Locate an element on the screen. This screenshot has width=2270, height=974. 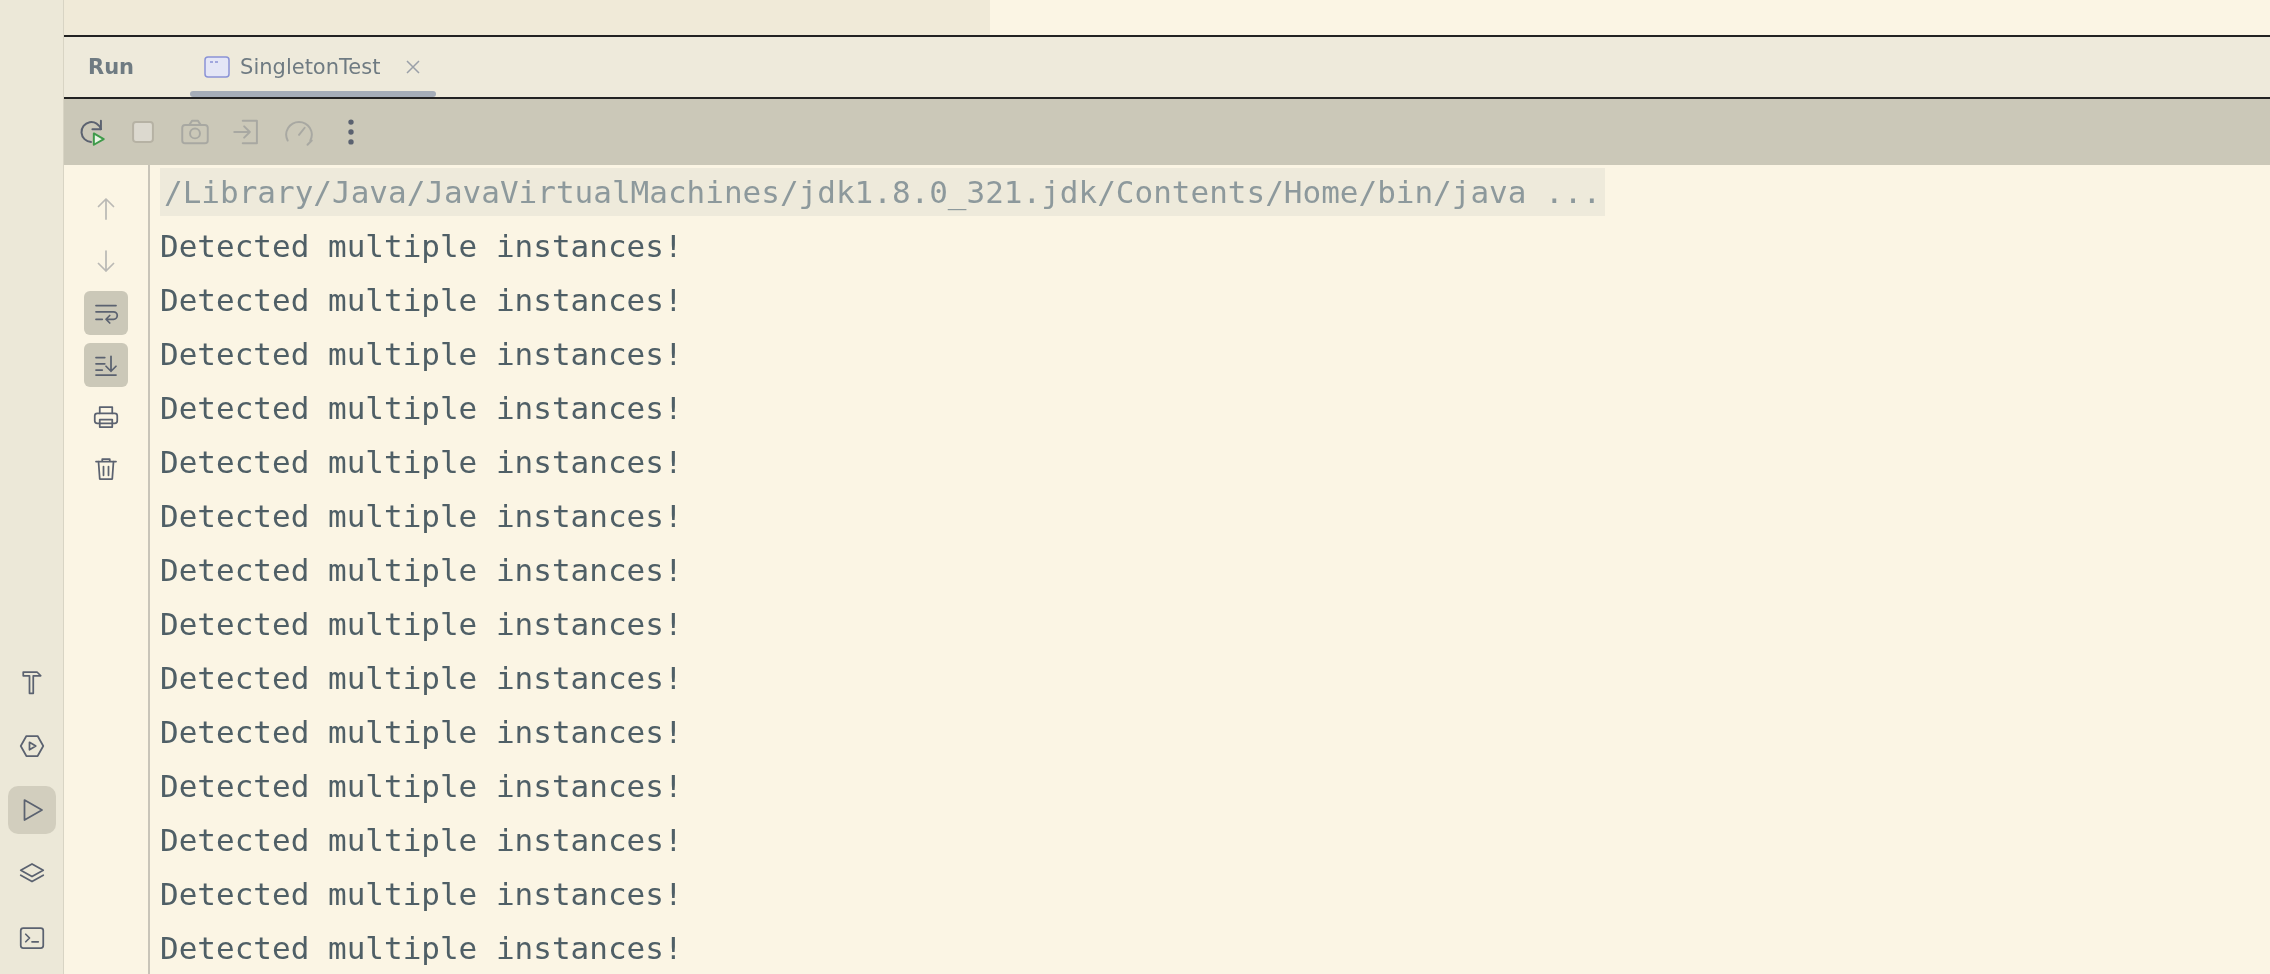
run-icon is located at coordinates (31, 810).